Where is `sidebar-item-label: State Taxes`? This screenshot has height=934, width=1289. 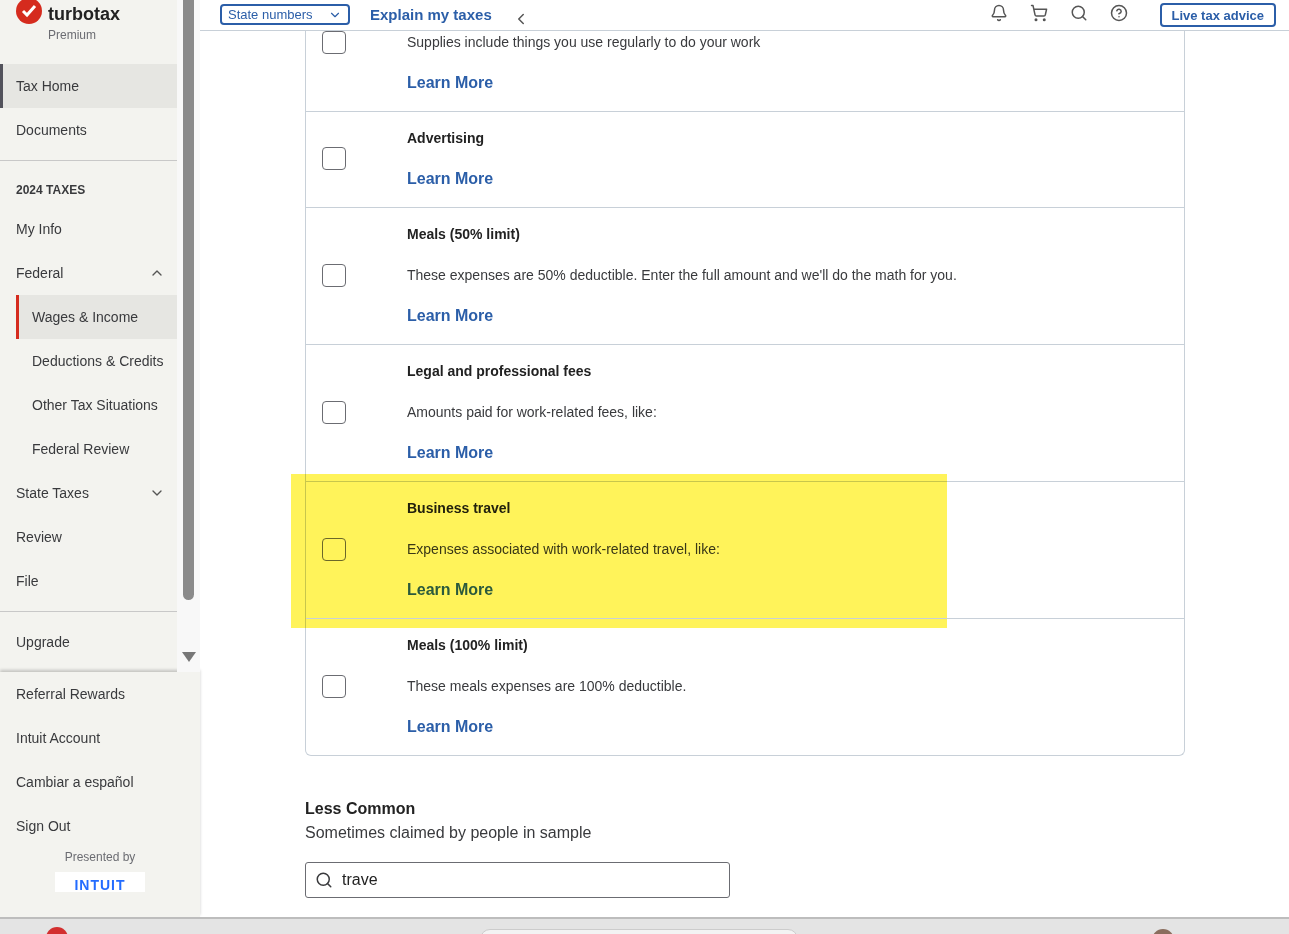
sidebar-item-label: State Taxes is located at coordinates (52, 493).